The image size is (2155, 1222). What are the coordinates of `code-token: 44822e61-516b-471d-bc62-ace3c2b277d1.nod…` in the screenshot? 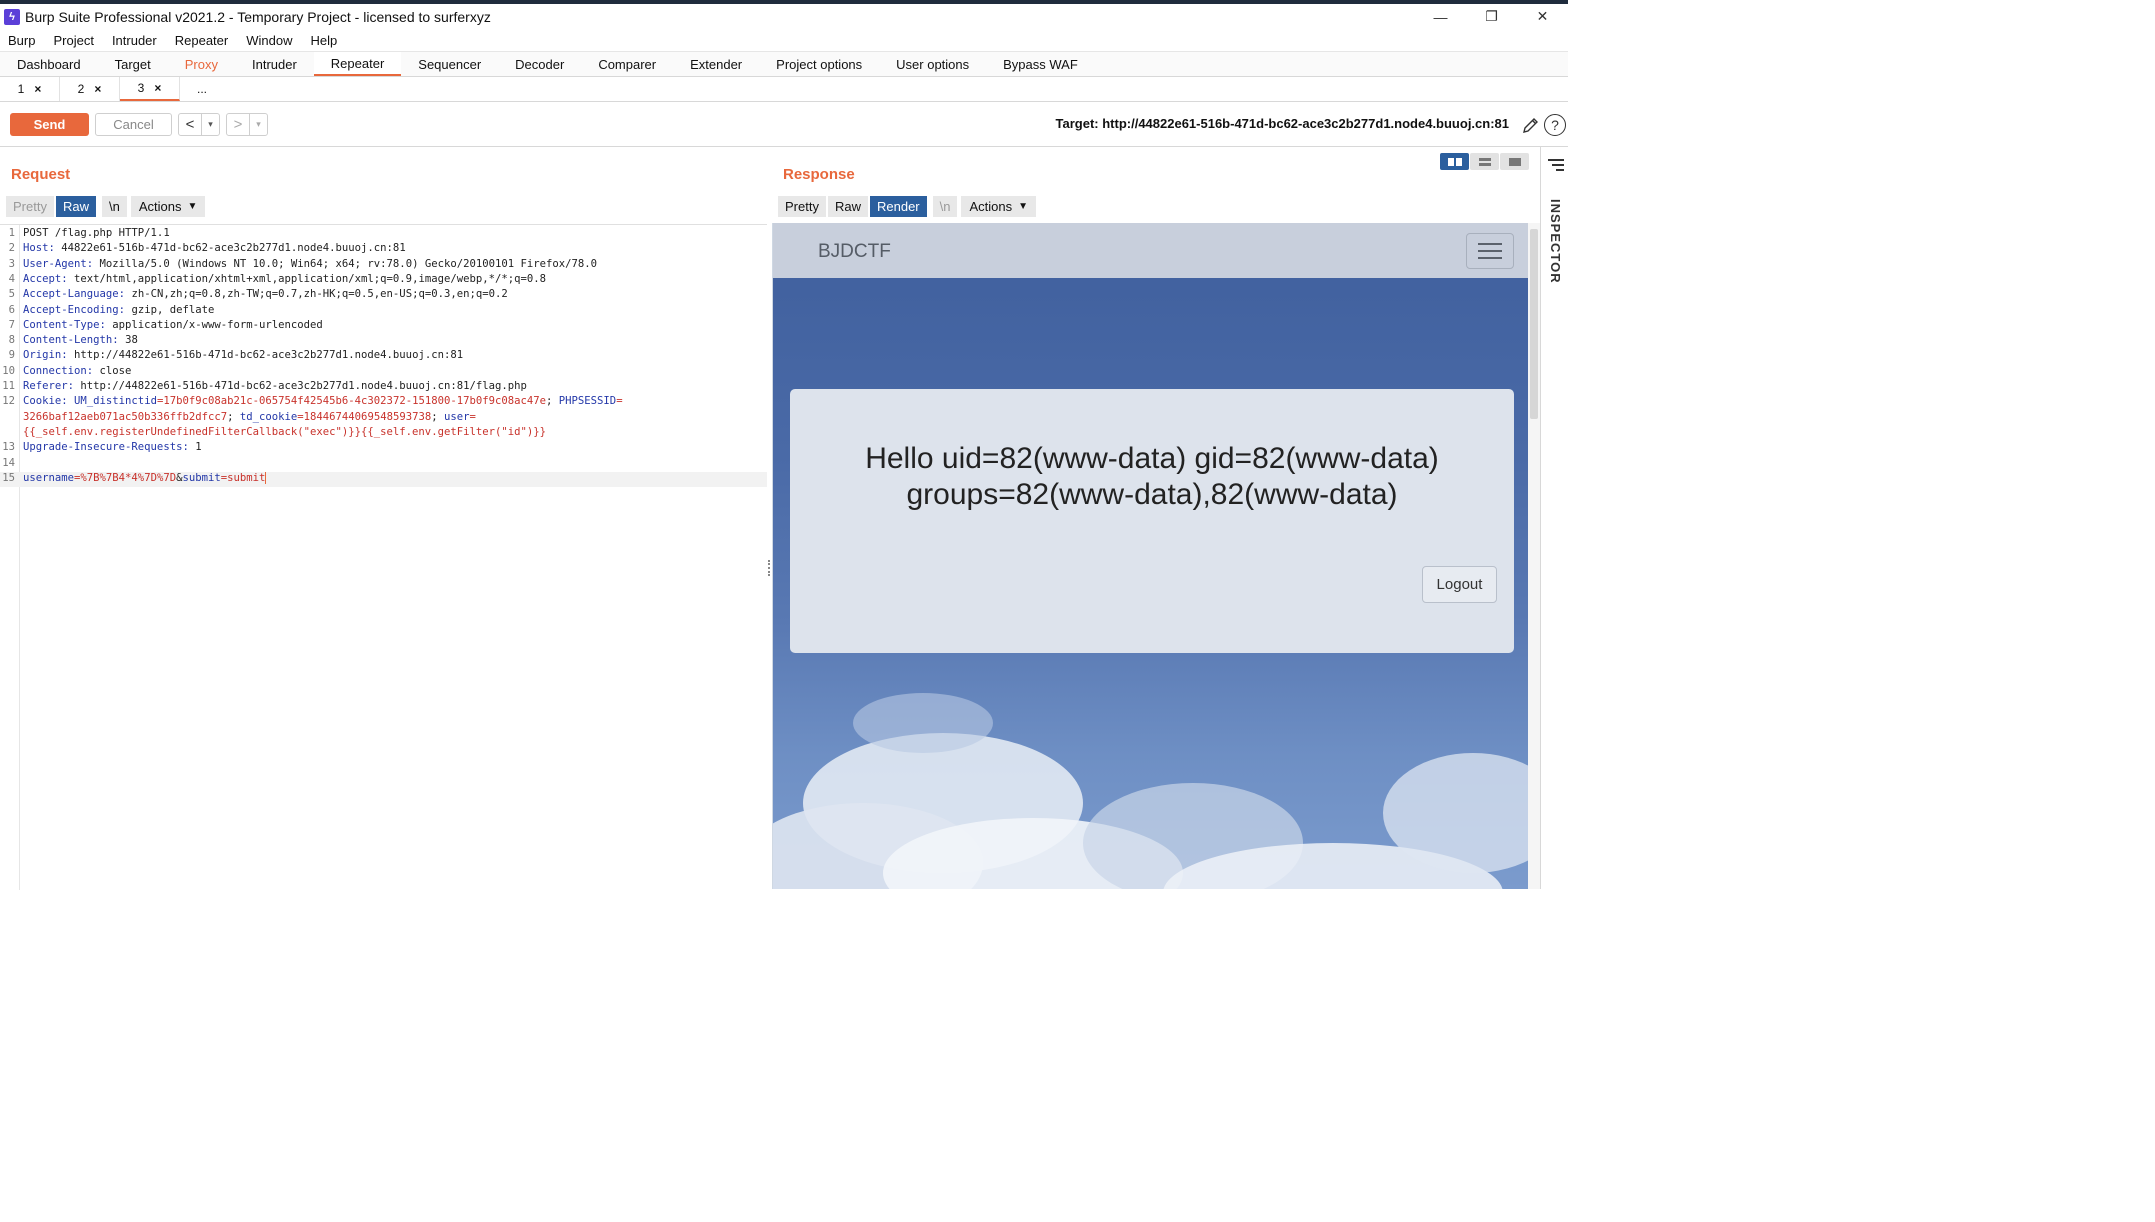 It's located at (233, 248).